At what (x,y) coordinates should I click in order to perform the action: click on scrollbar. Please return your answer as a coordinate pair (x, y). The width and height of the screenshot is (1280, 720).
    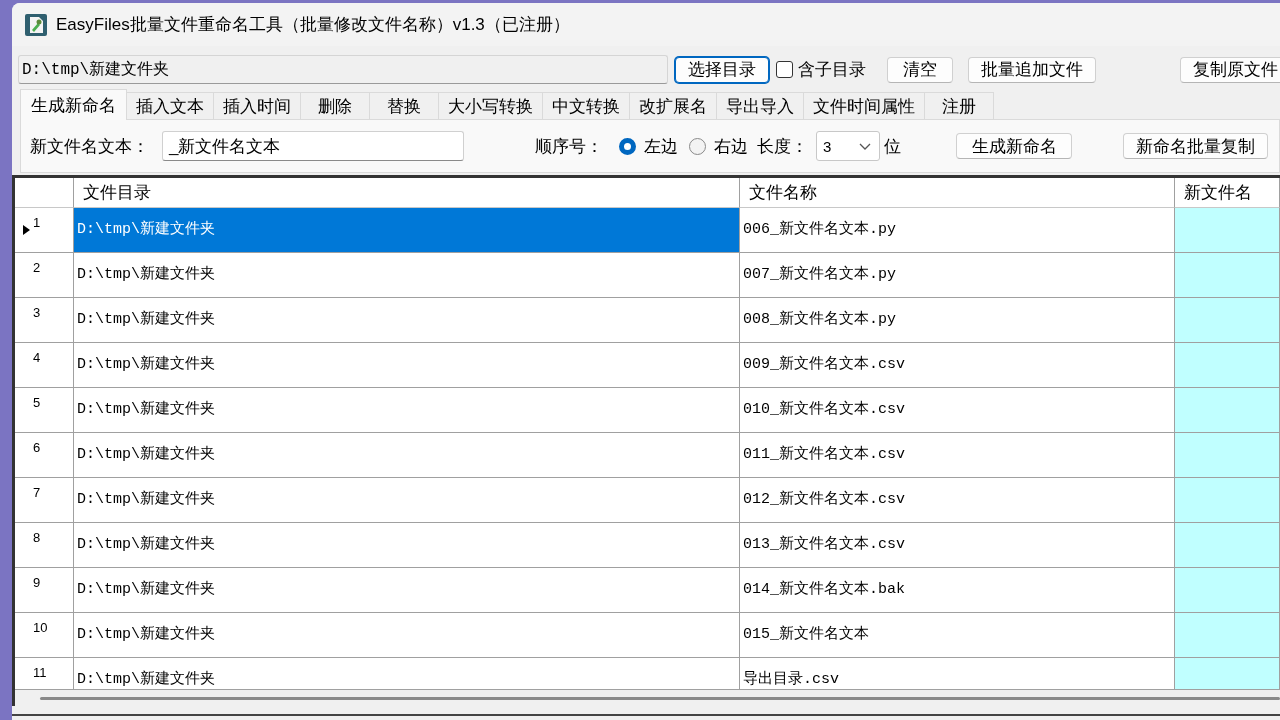
    Looking at the image, I should click on (647, 698).